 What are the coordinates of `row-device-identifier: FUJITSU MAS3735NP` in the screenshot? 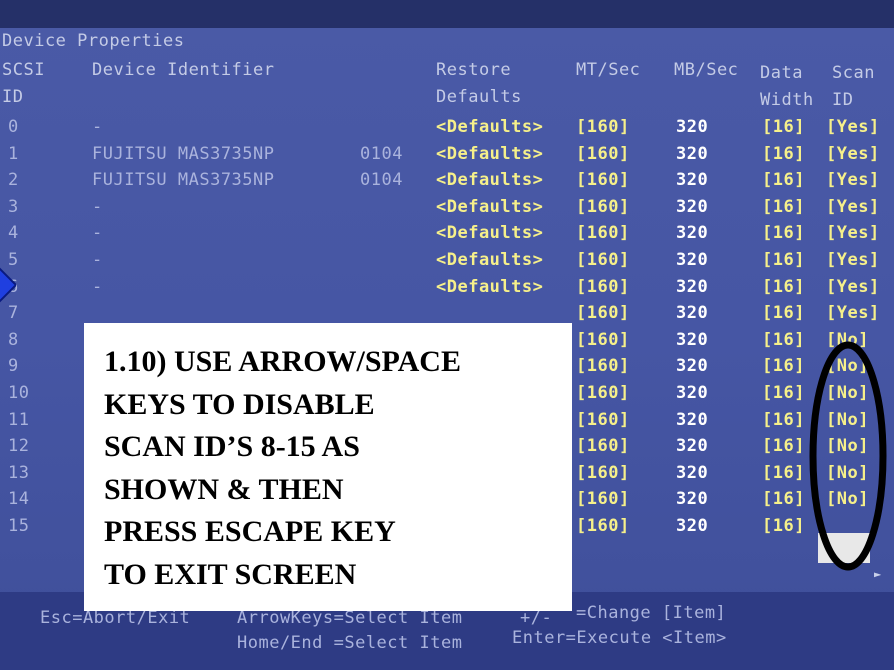 It's located at (183, 180).